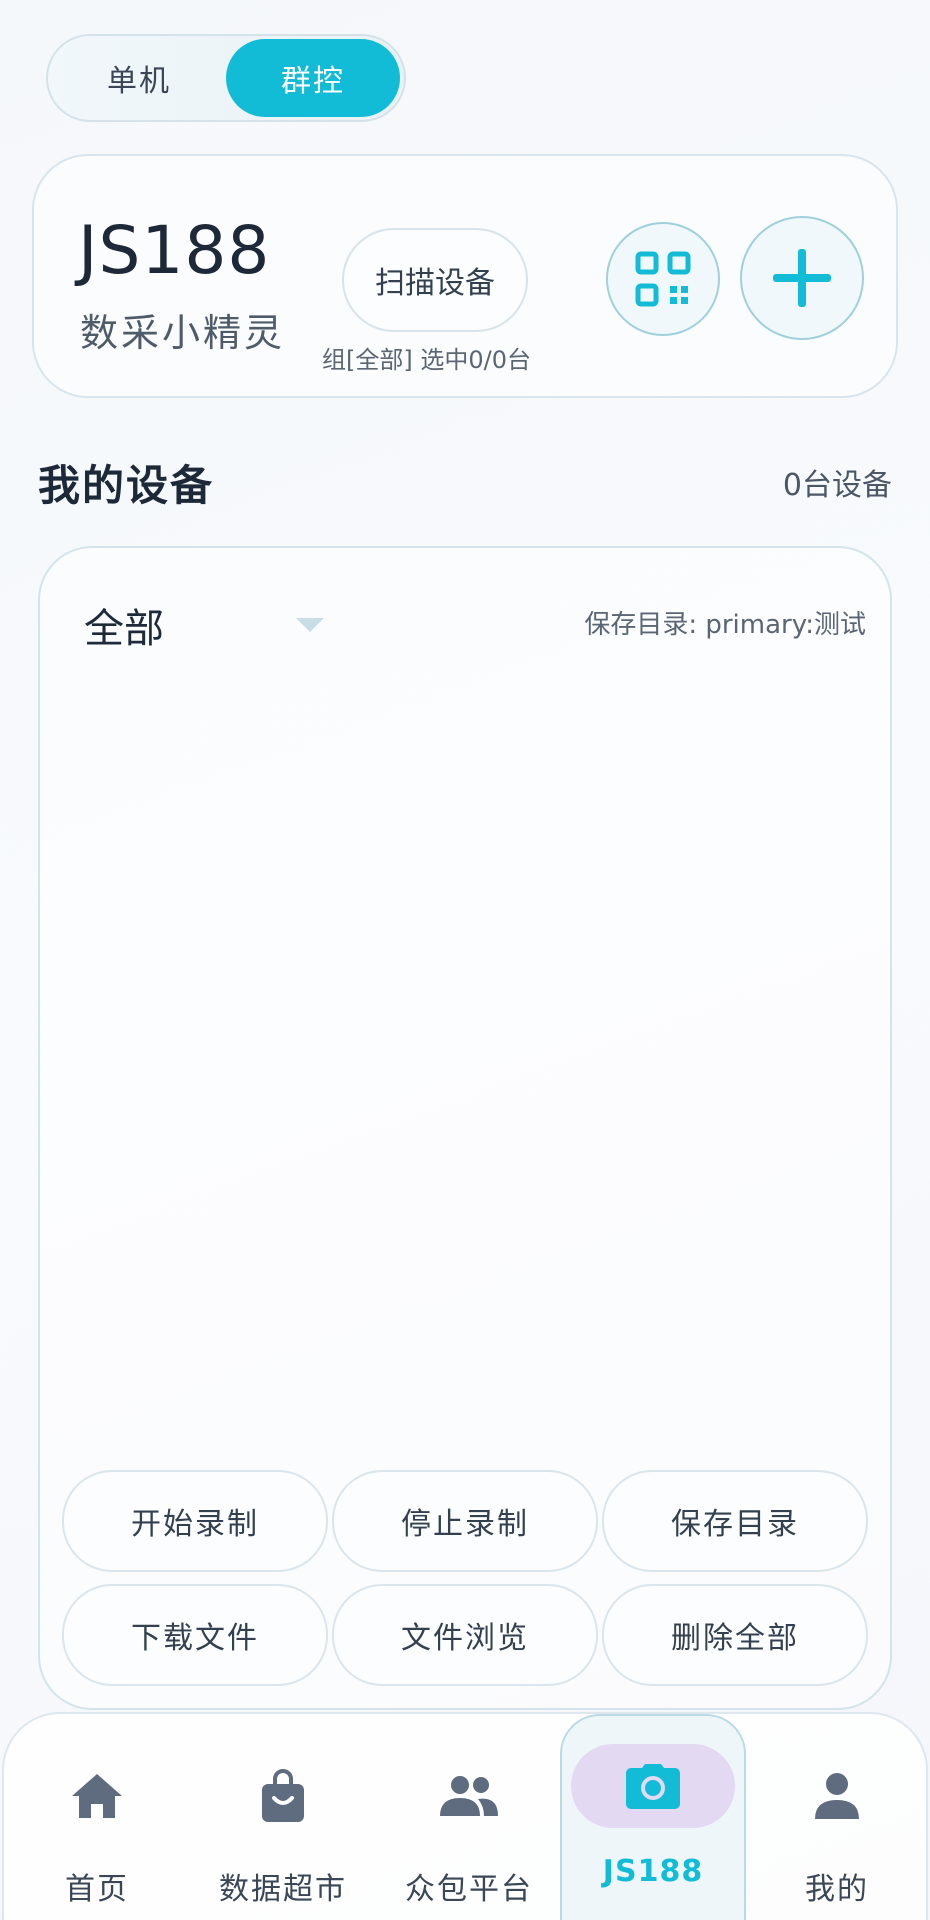  I want to click on device-control-card: JS188 数采小精灵 扫描设备 组[全部] 选中0/0台, so click(465, 276).